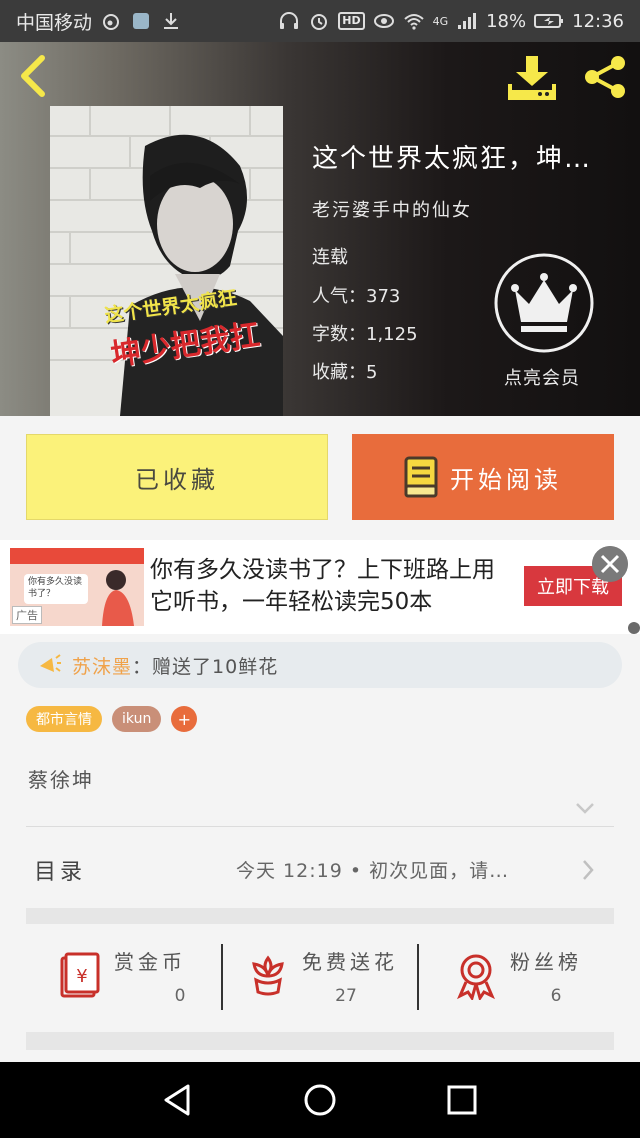 The image size is (640, 1138). I want to click on network-type: 4G, so click(440, 21).